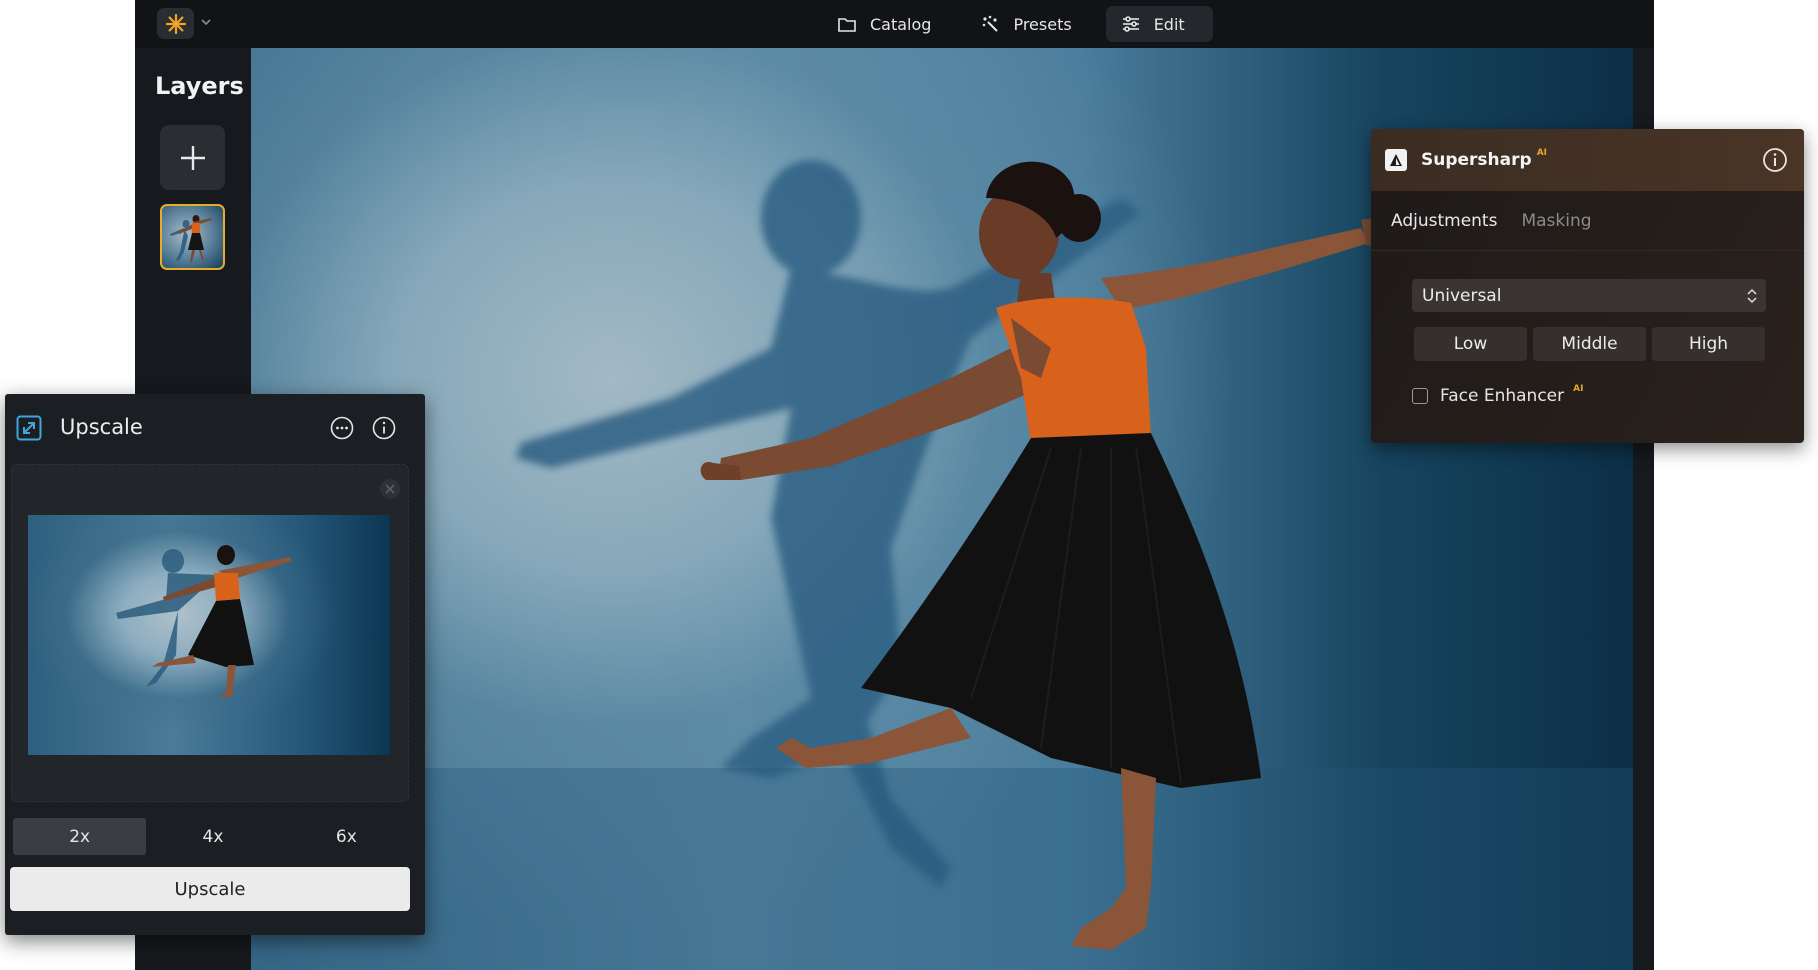 The image size is (1818, 970). I want to click on supersharp-header: Supersharp AI, so click(1587, 160).